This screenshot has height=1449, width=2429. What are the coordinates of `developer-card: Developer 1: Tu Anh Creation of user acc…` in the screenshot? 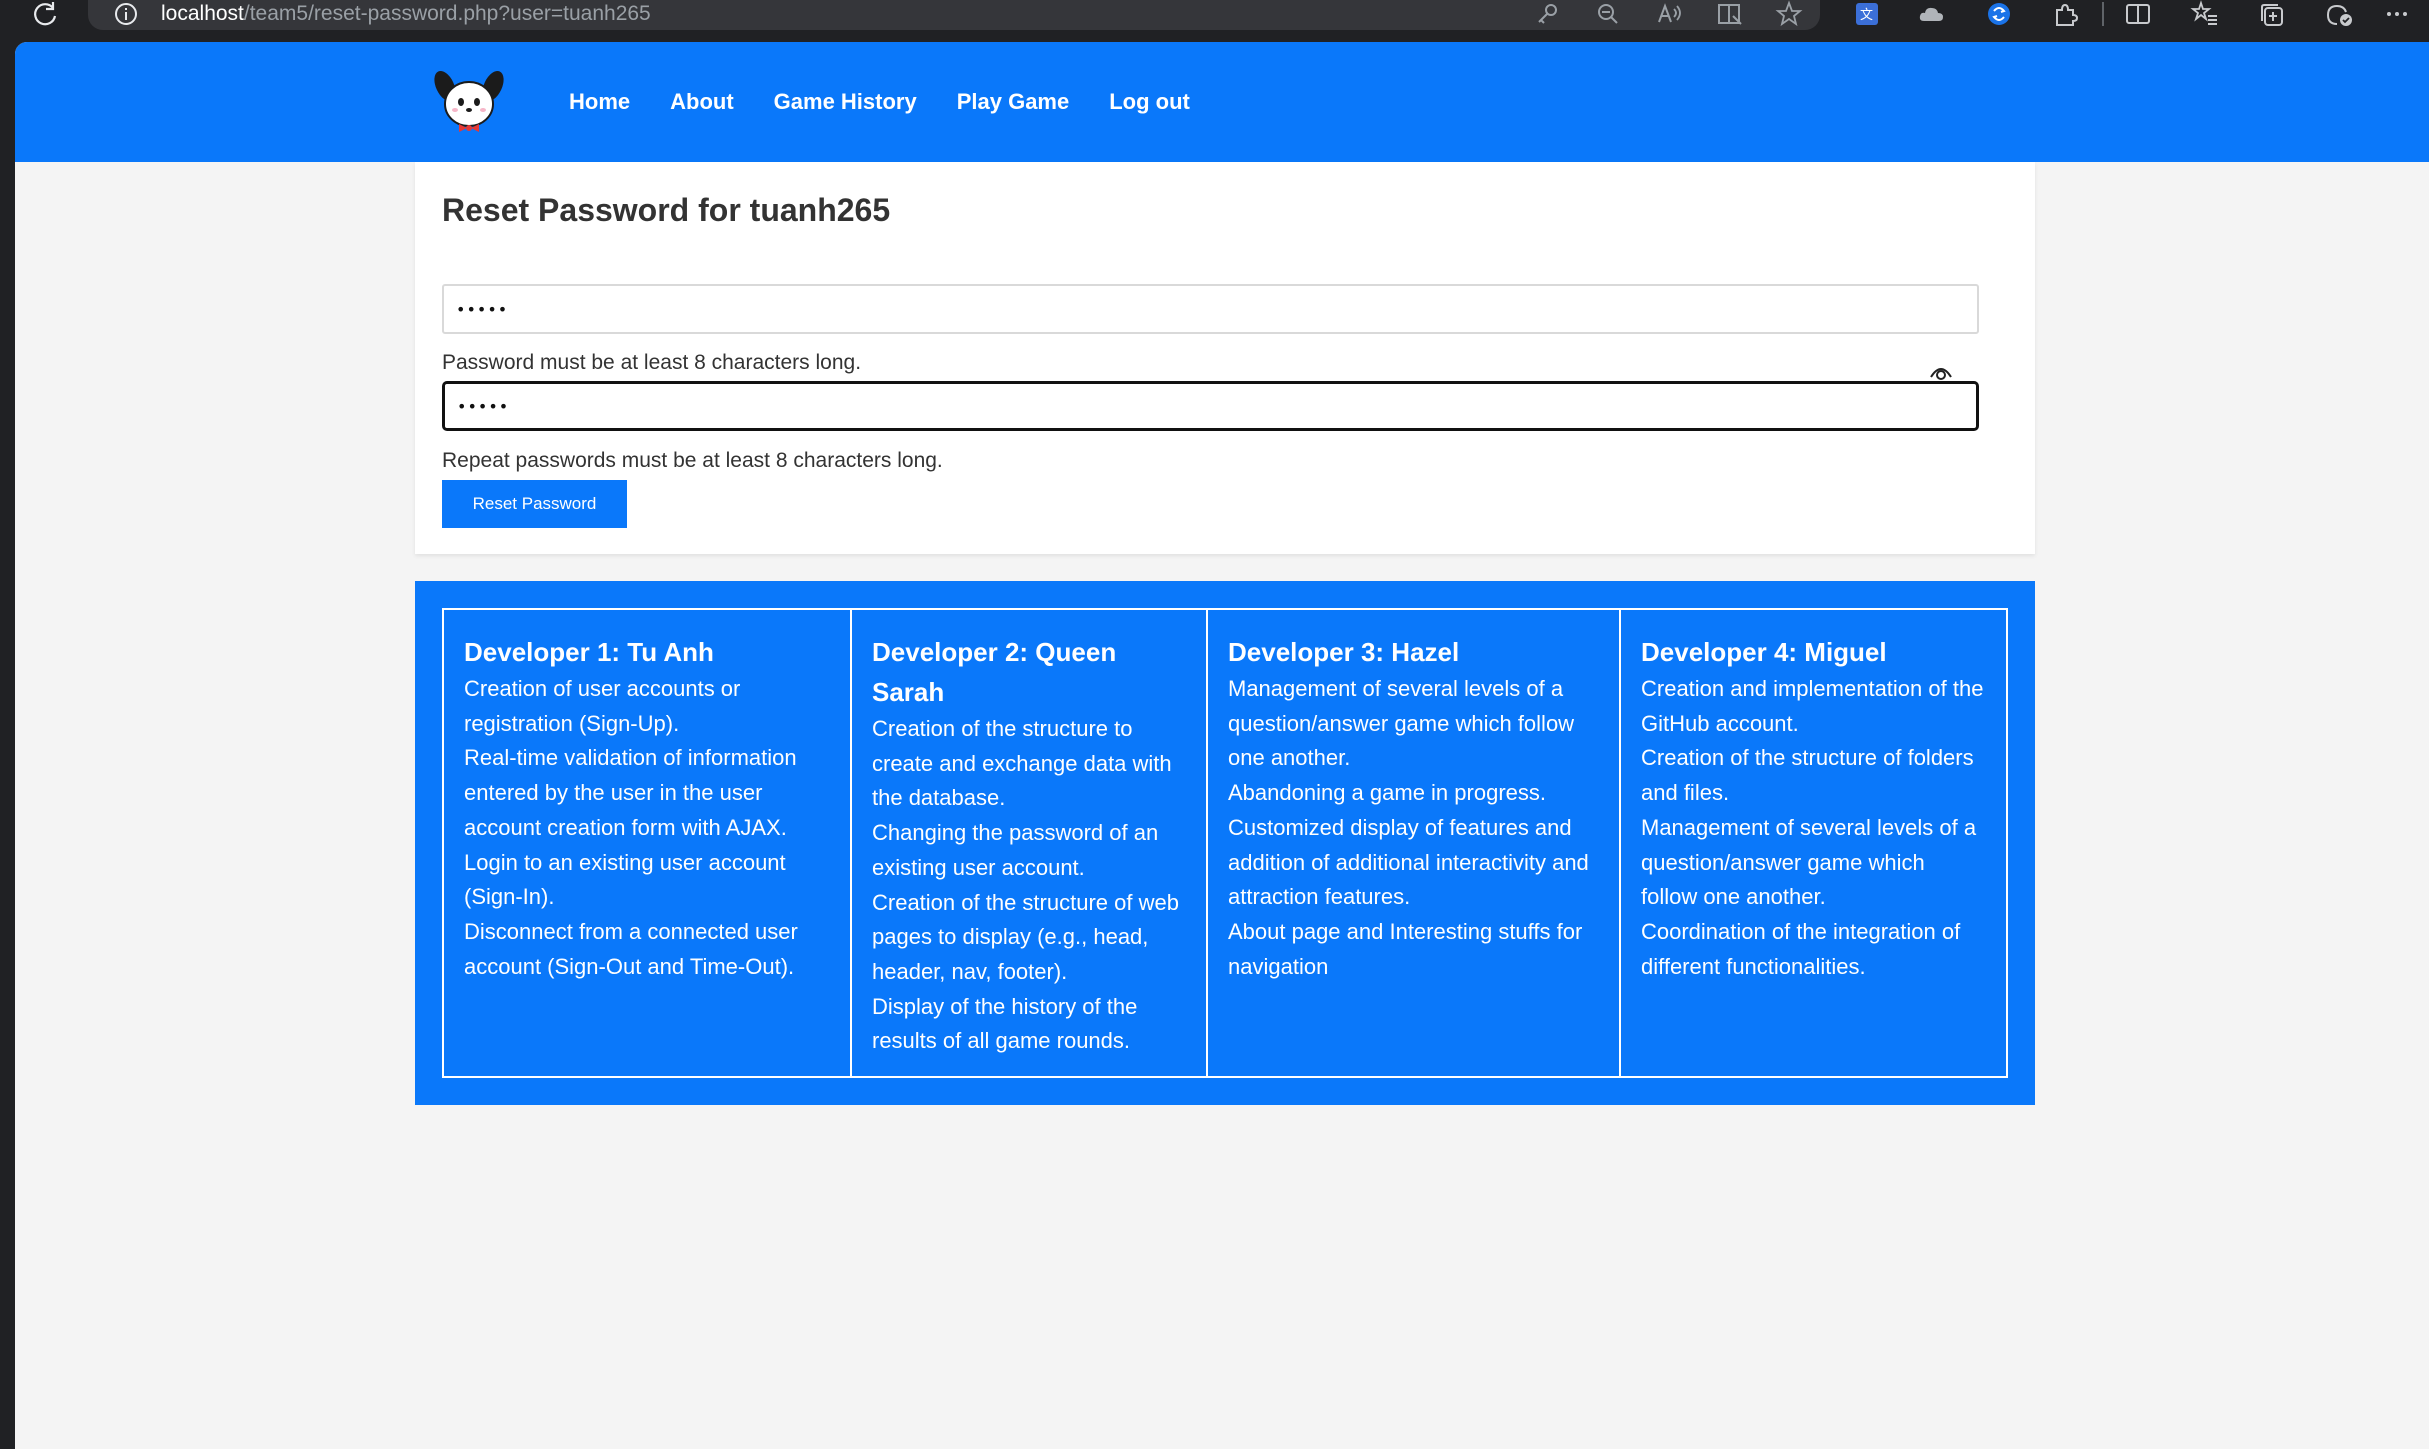 It's located at (648, 843).